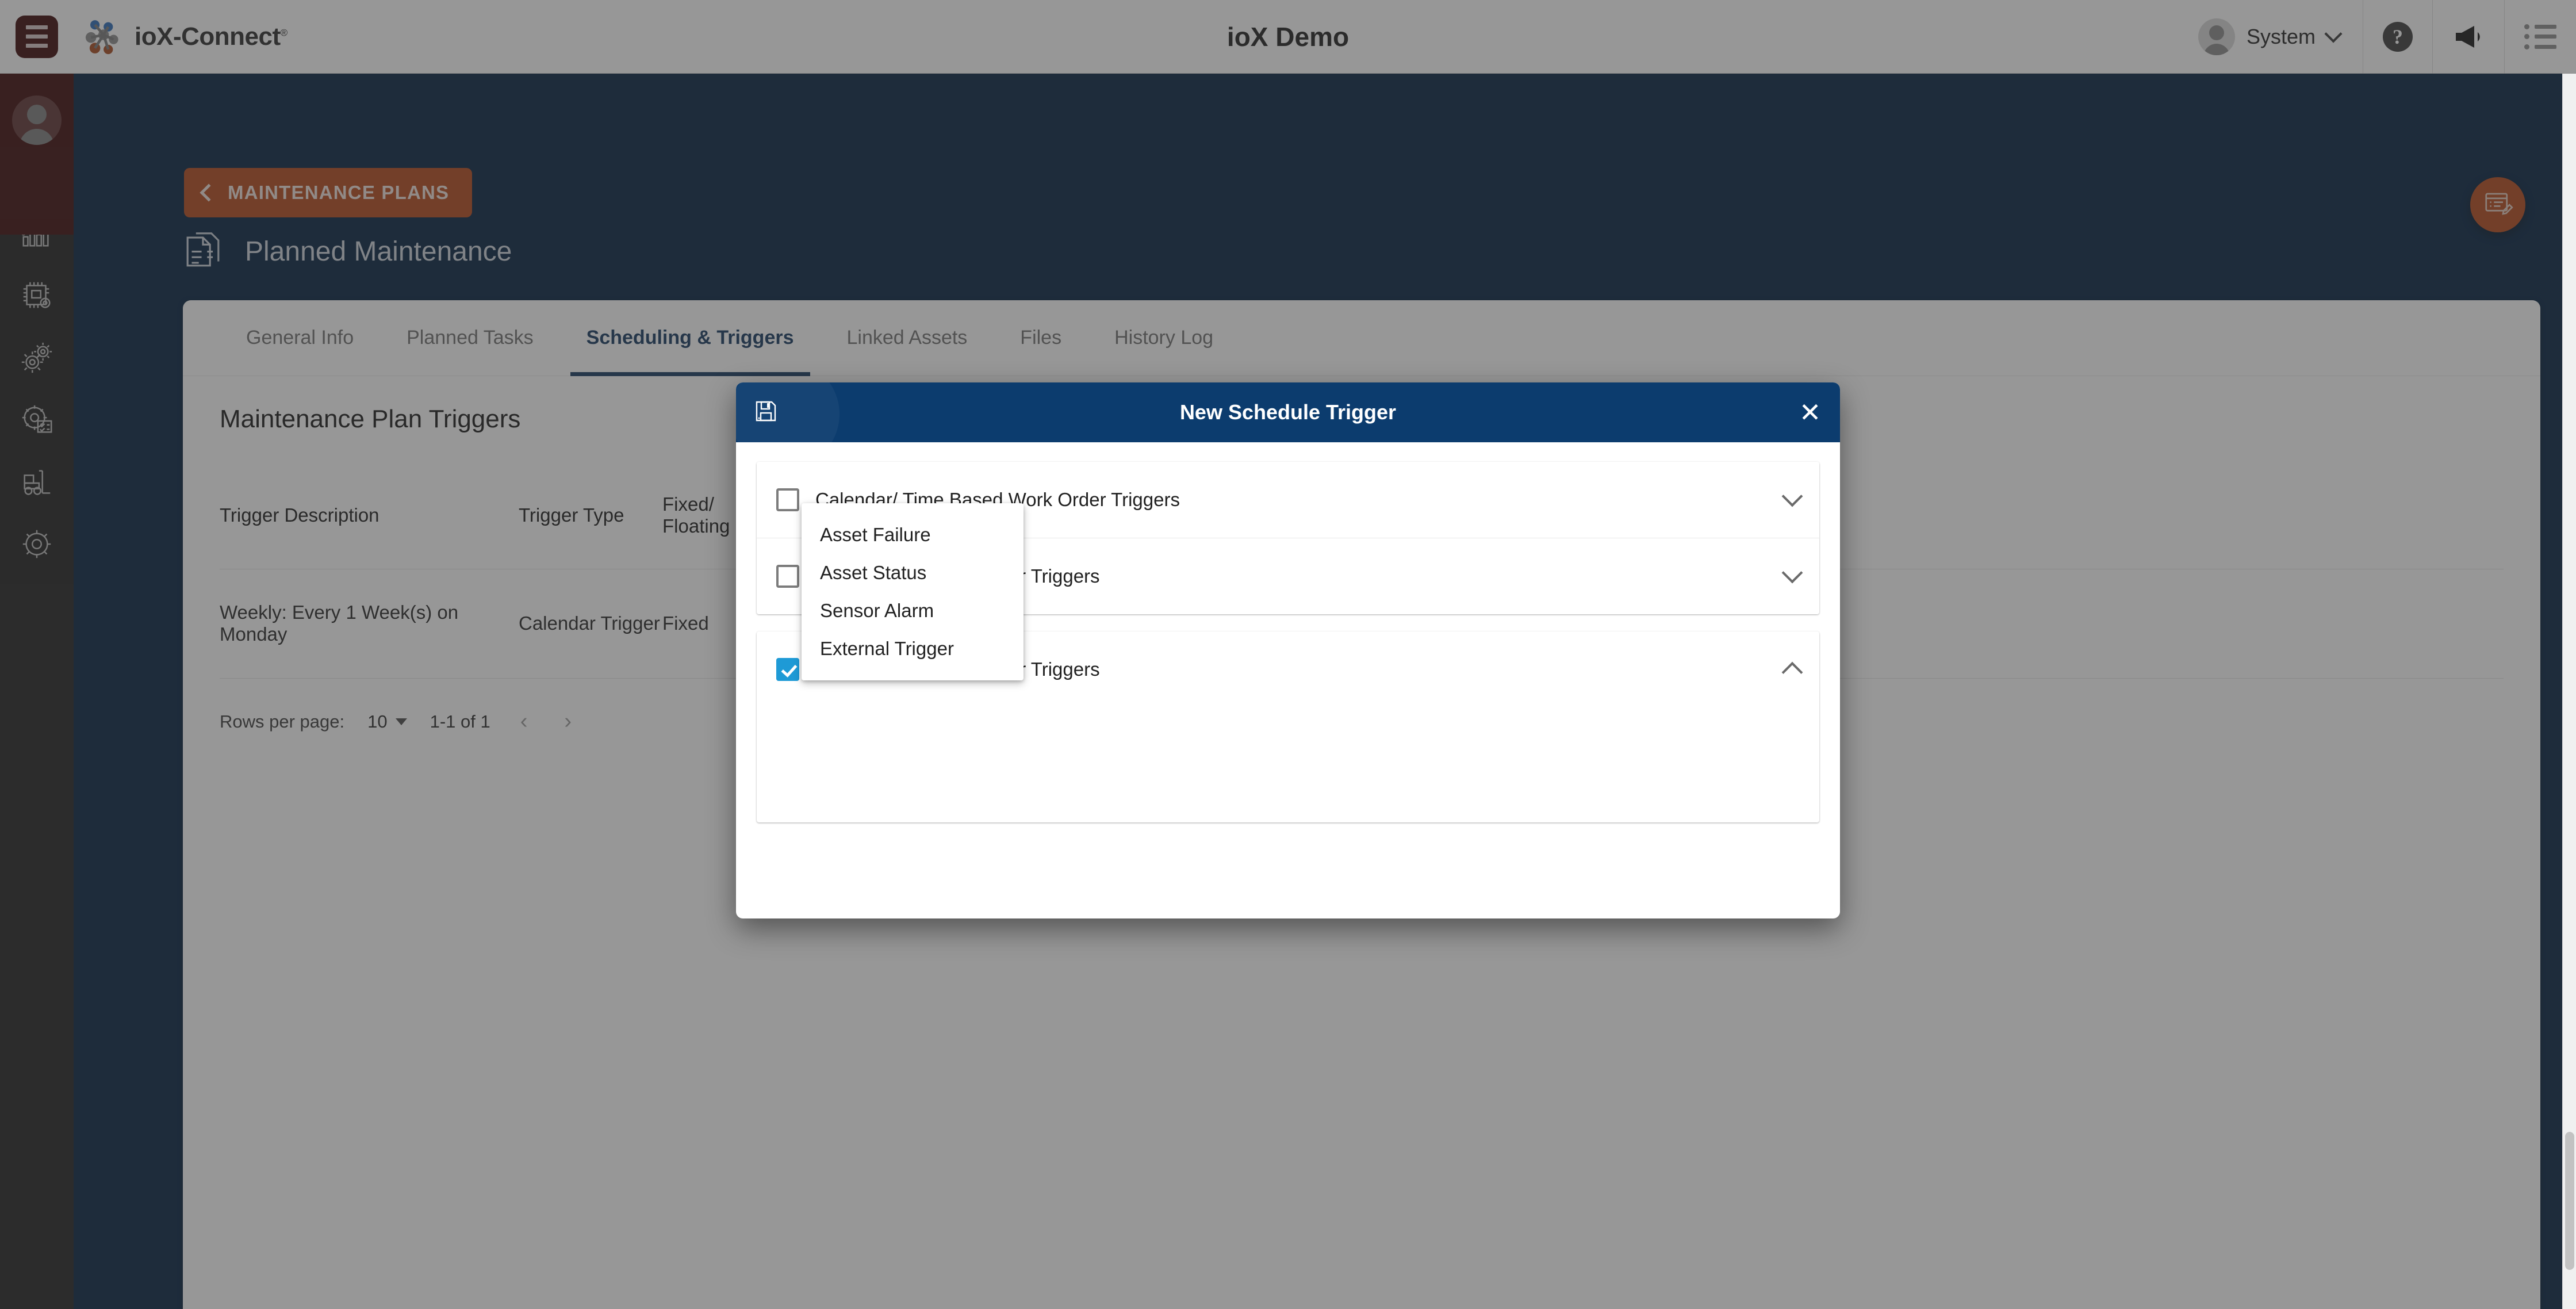  What do you see at coordinates (2569, 1201) in the screenshot?
I see `scrollbar-thumb` at bounding box center [2569, 1201].